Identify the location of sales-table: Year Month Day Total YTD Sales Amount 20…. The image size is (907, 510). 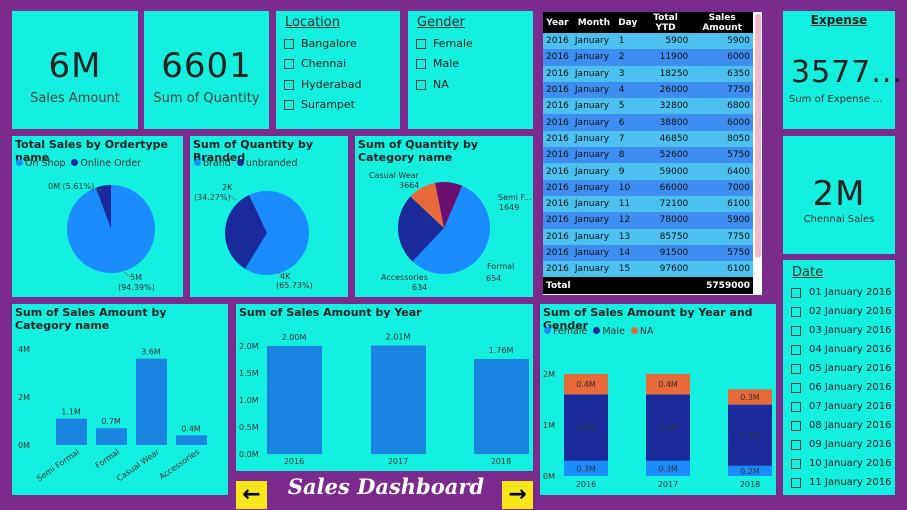
(652, 153).